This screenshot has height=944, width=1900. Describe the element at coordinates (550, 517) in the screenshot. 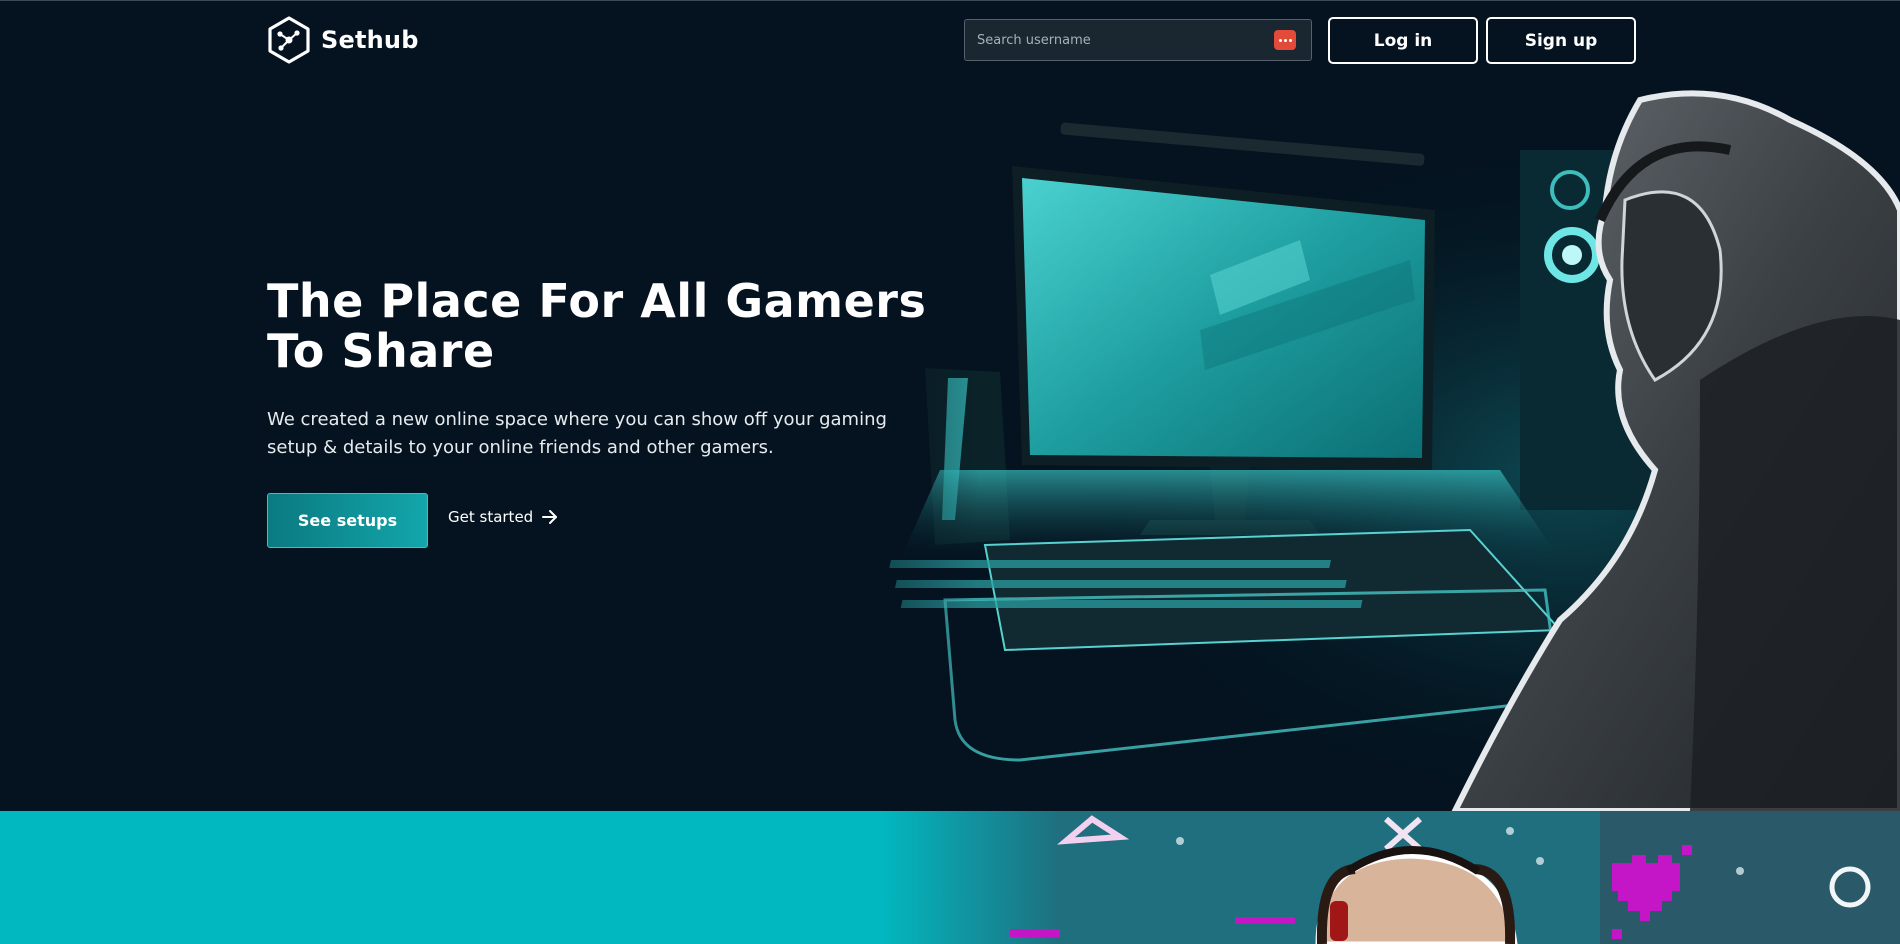

I see `arrow-right-icon` at that location.